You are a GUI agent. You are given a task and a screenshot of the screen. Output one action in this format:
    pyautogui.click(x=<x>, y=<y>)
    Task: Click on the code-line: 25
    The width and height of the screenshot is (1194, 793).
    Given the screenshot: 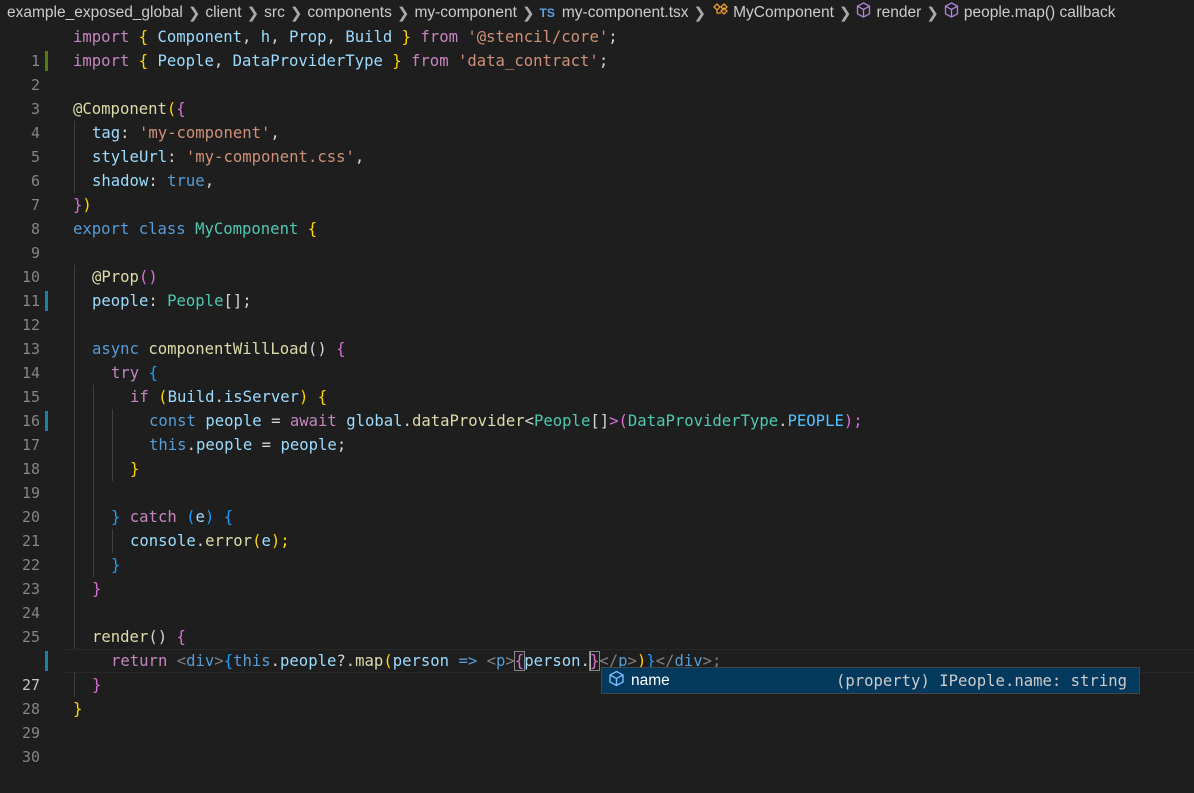 What is the action you would take?
    pyautogui.click(x=597, y=623)
    